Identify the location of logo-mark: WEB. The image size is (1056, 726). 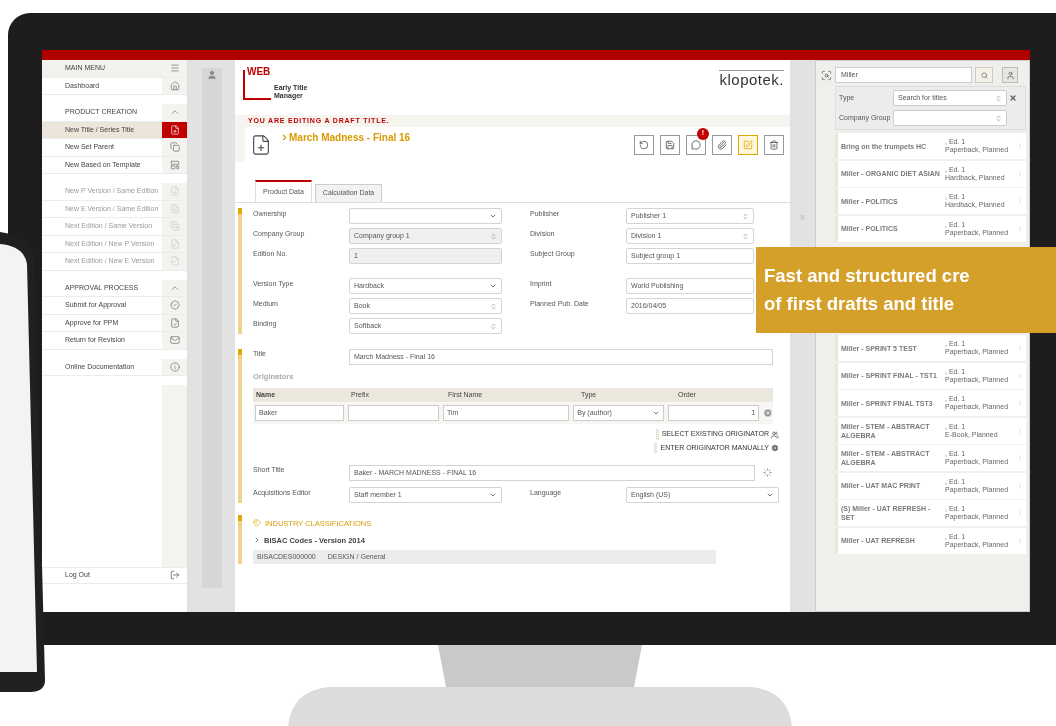
(259, 72).